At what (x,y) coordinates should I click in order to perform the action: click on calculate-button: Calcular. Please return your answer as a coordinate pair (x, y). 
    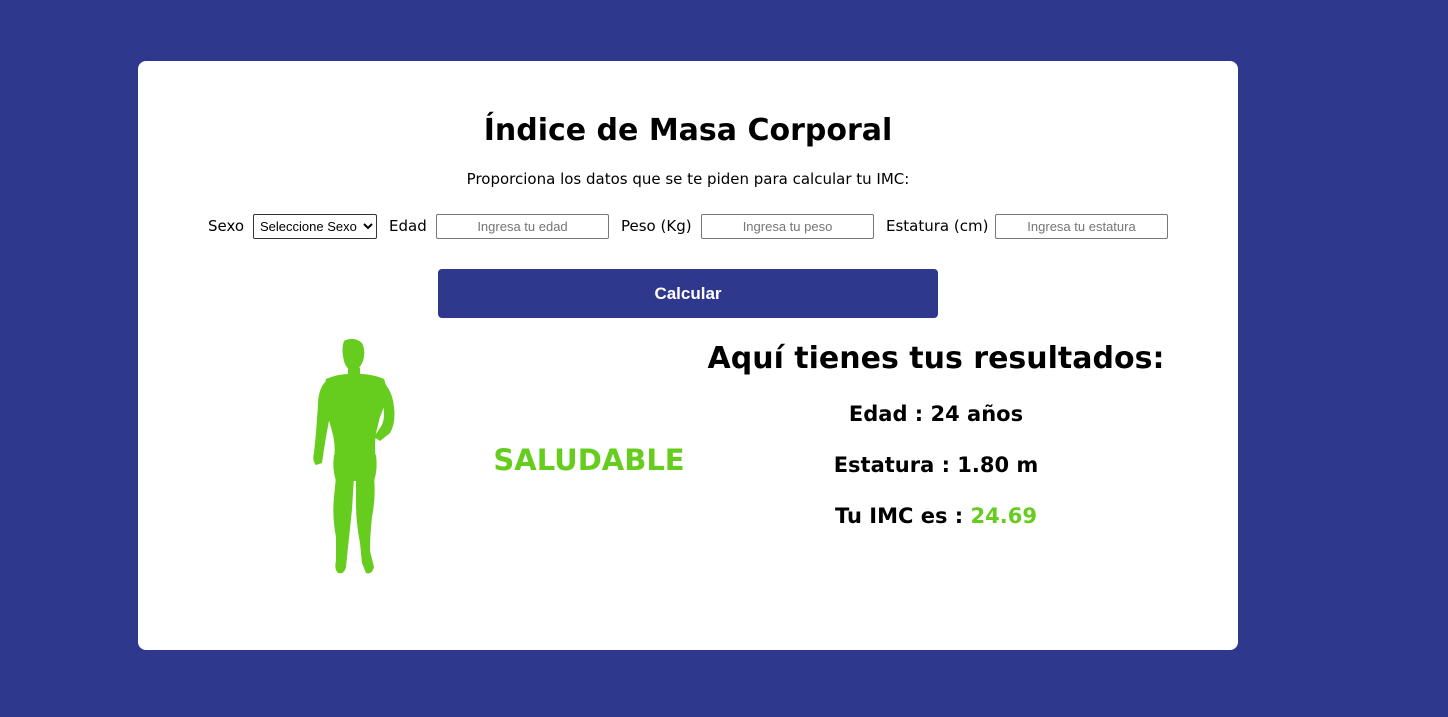
    Looking at the image, I should click on (688, 293).